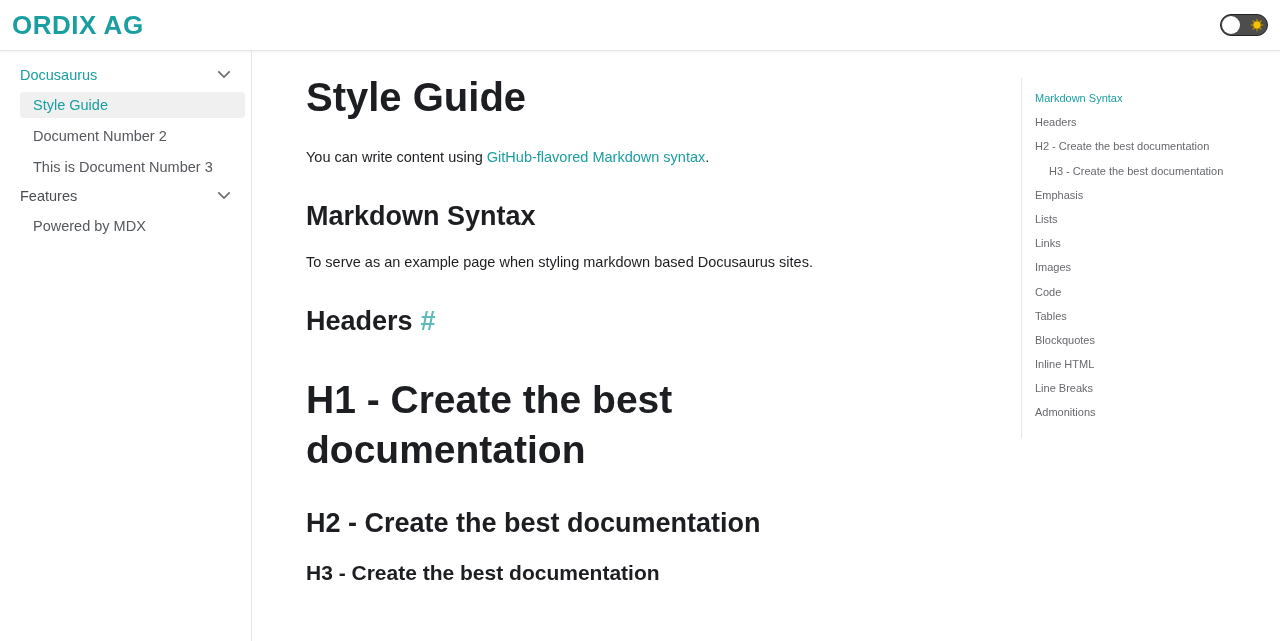 Image resolution: width=1280 pixels, height=641 pixels. I want to click on toc-link: Blockquotes, so click(1065, 340).